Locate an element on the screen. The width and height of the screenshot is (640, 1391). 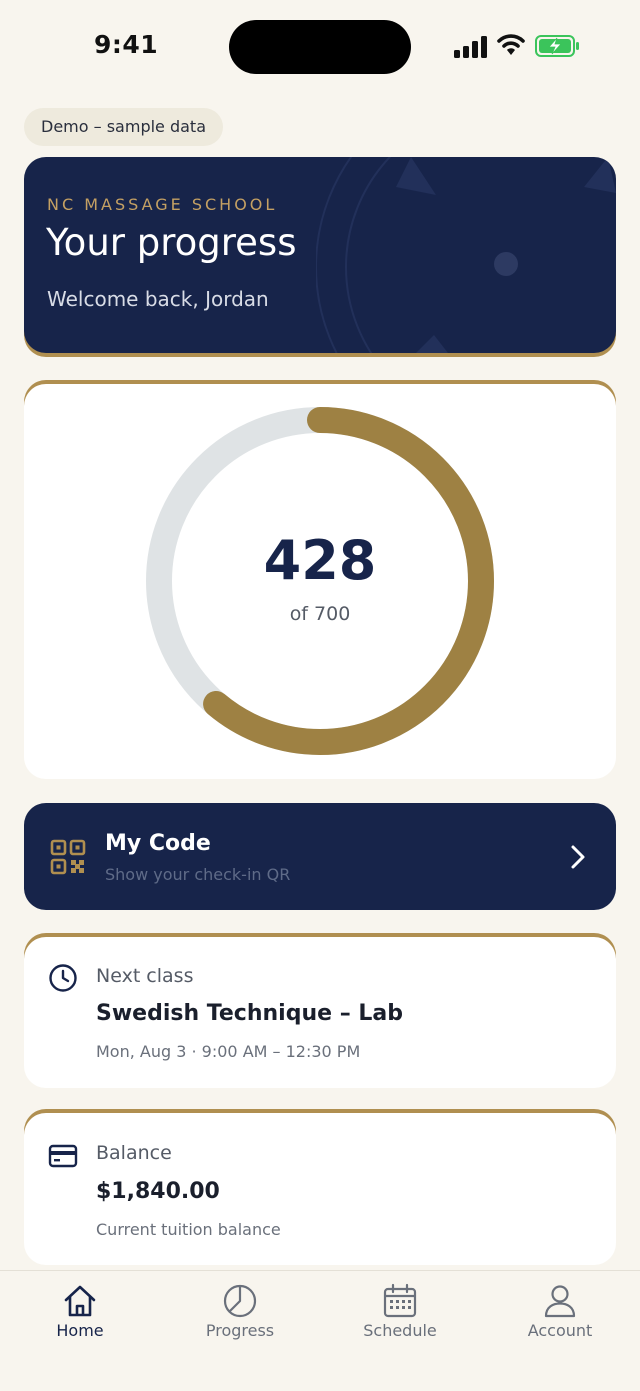
completed-hours-value: 428 is located at coordinates (320, 560).